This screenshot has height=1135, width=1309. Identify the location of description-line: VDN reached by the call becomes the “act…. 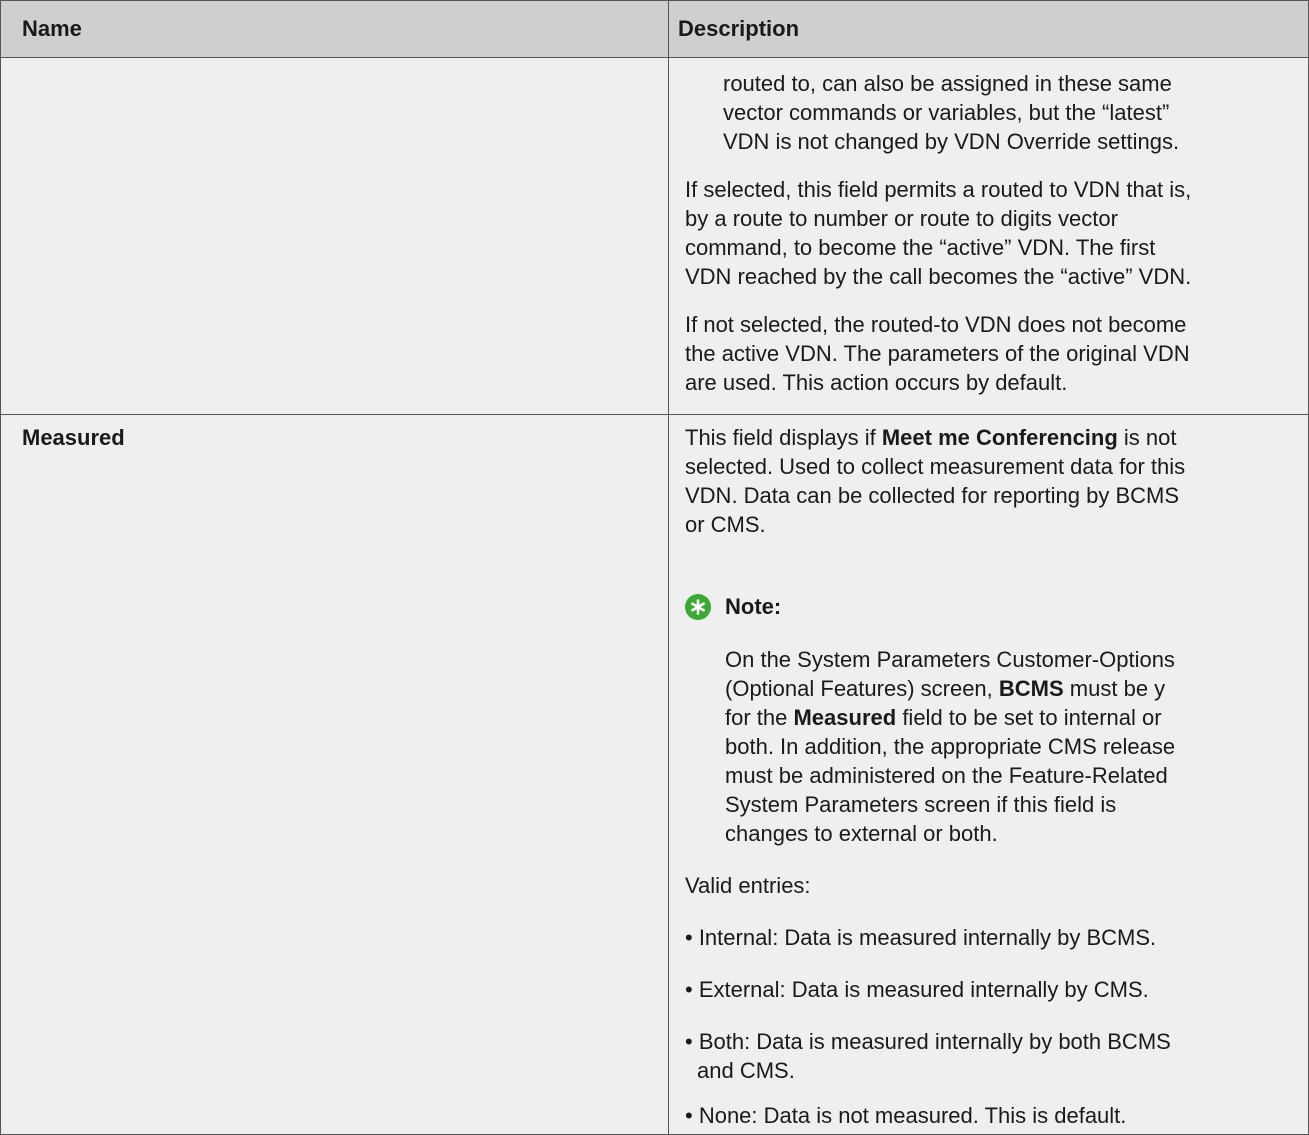
(938, 276).